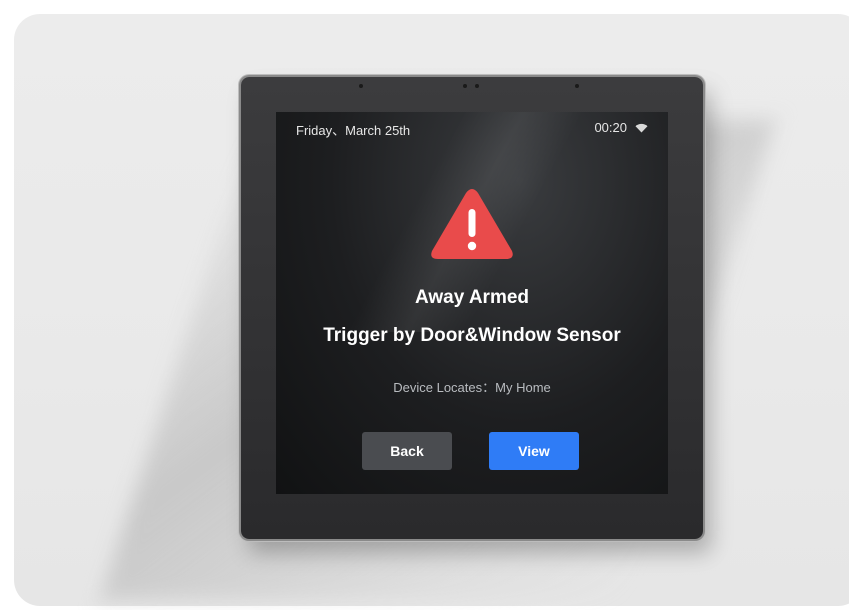 This screenshot has height=610, width=849. What do you see at coordinates (610, 127) in the screenshot?
I see `status-time: 00:20` at bounding box center [610, 127].